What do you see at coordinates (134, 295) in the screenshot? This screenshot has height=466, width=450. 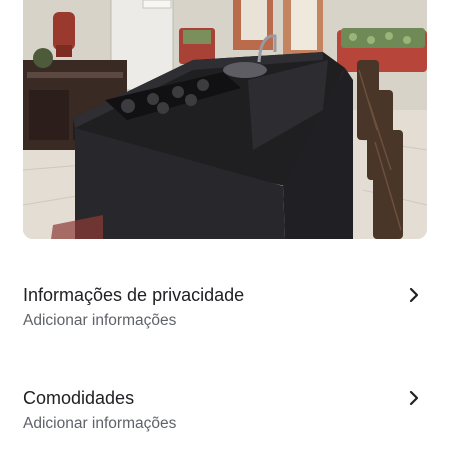 I see `privacy-info-title: Informações de privacidade` at bounding box center [134, 295].